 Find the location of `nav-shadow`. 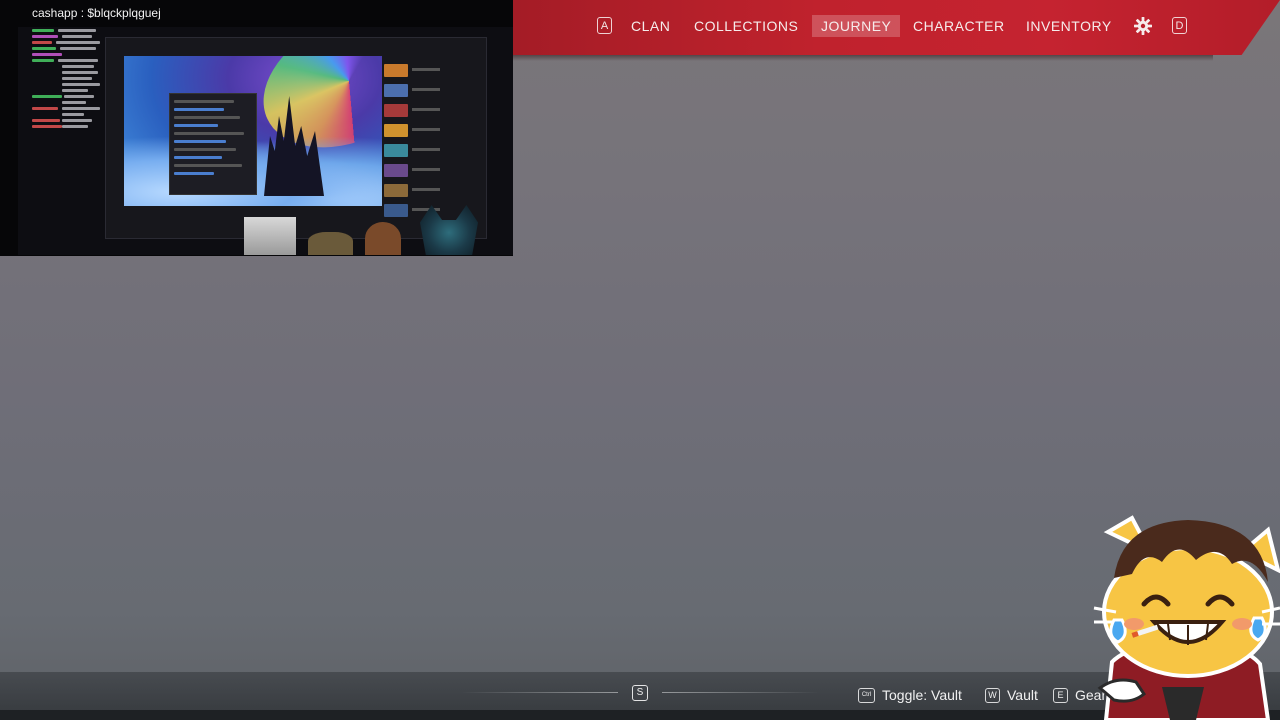

nav-shadow is located at coordinates (863, 58).